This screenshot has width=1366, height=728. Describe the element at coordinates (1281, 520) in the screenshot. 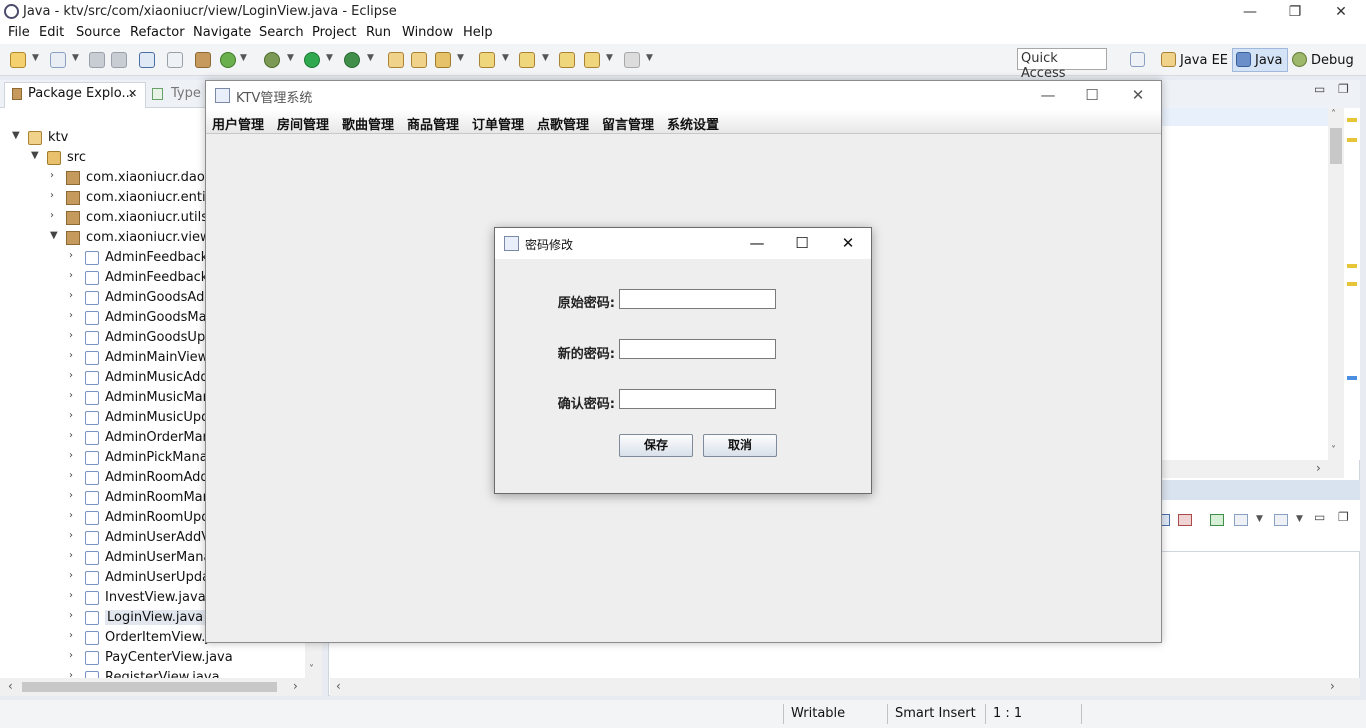

I see `open-console-icon` at that location.